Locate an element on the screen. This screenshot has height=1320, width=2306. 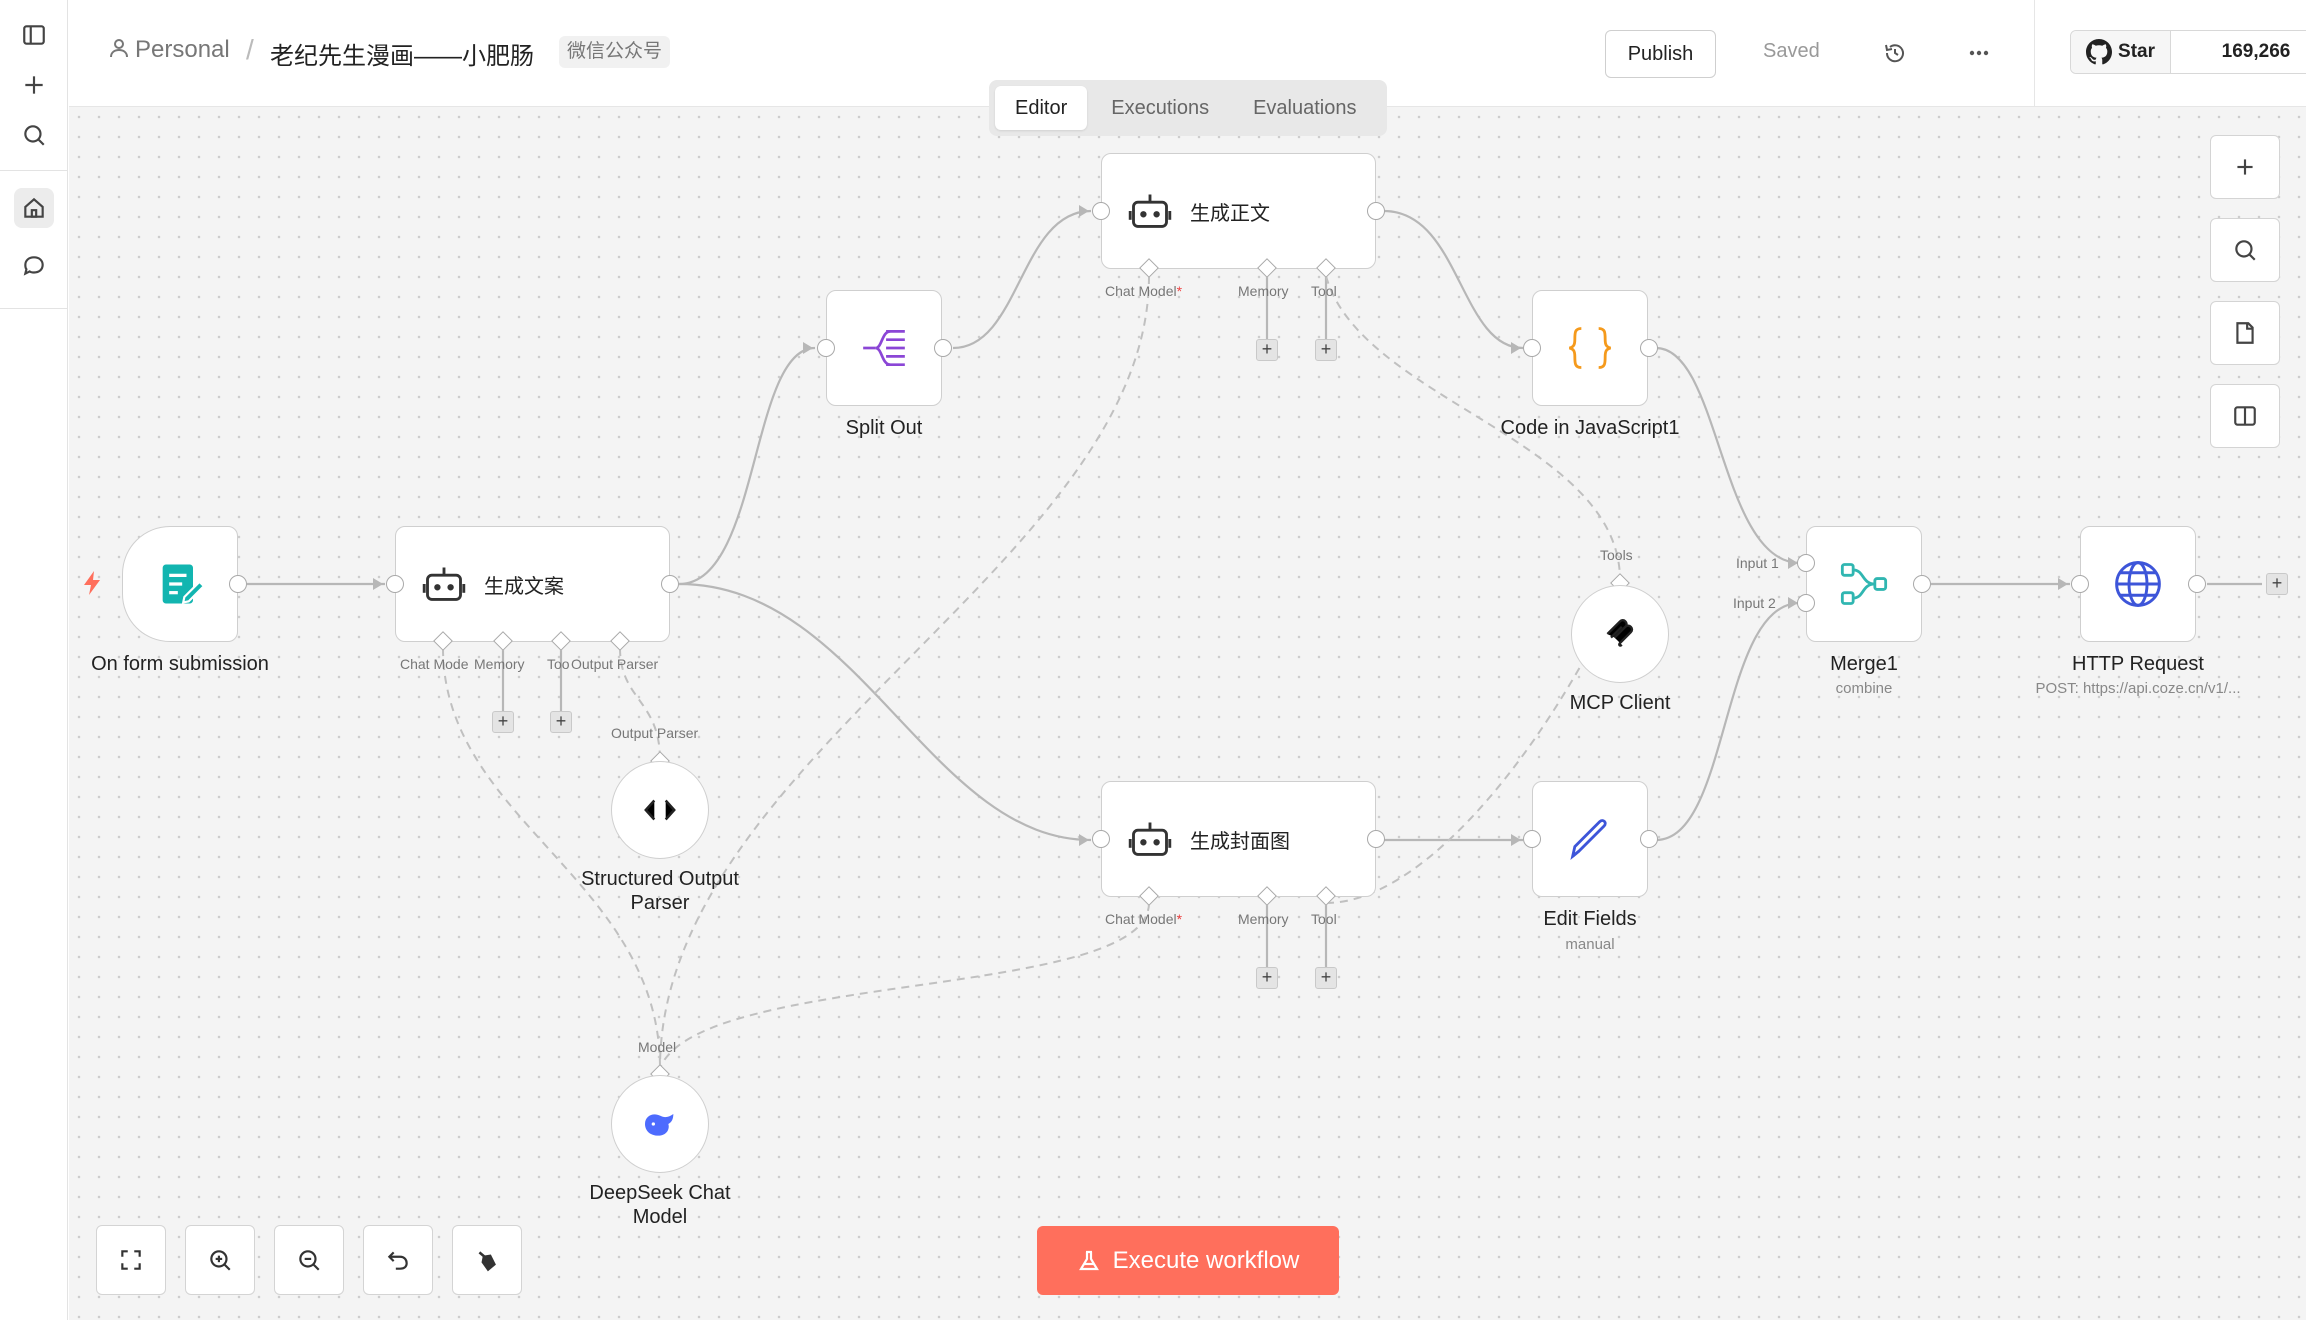
deepseek-whale-icon is located at coordinates (659, 1125).